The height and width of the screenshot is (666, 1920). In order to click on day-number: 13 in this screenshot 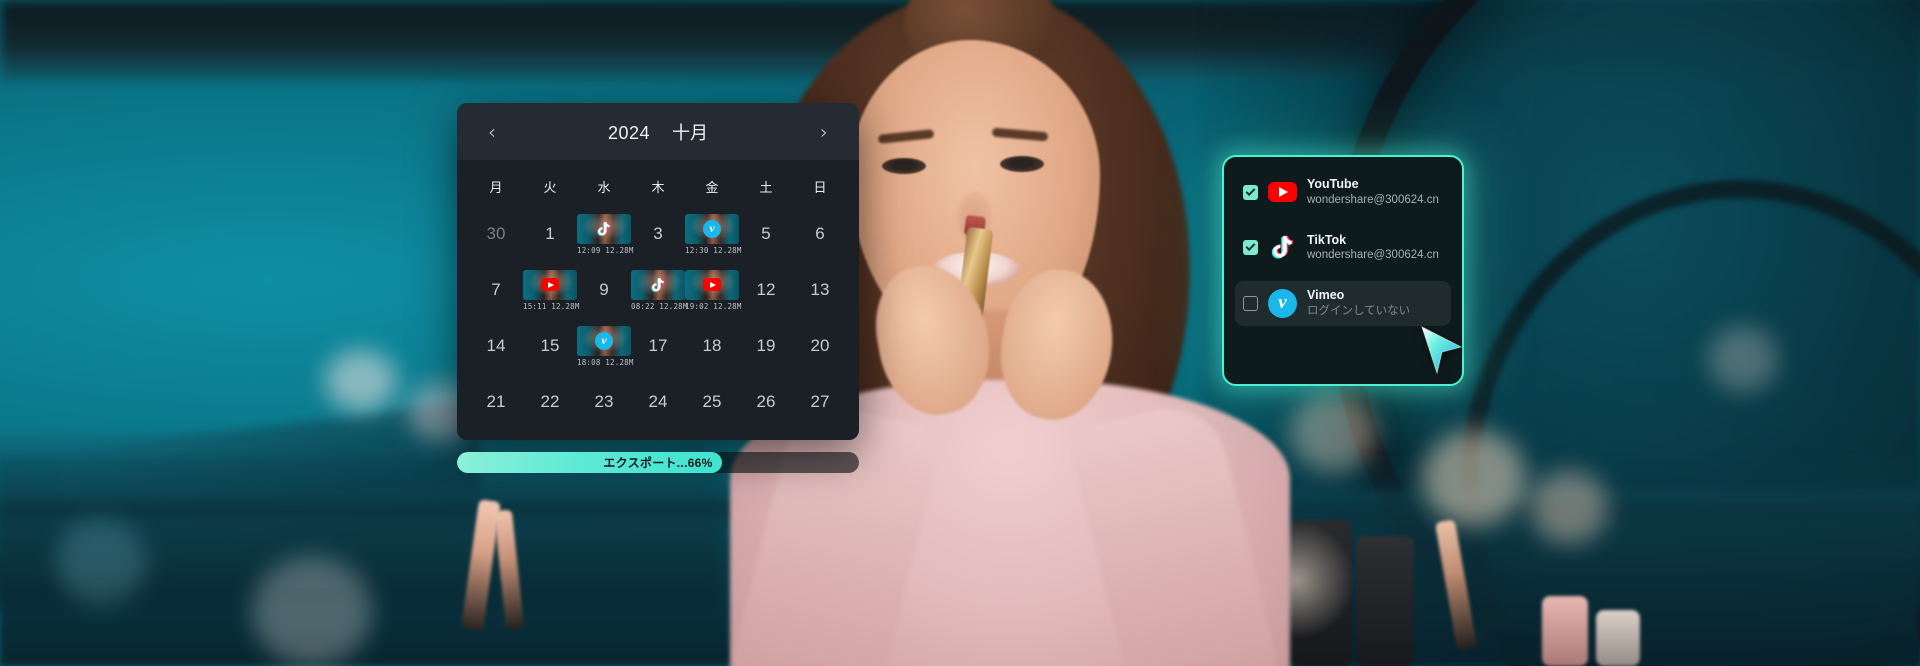, I will do `click(820, 289)`.